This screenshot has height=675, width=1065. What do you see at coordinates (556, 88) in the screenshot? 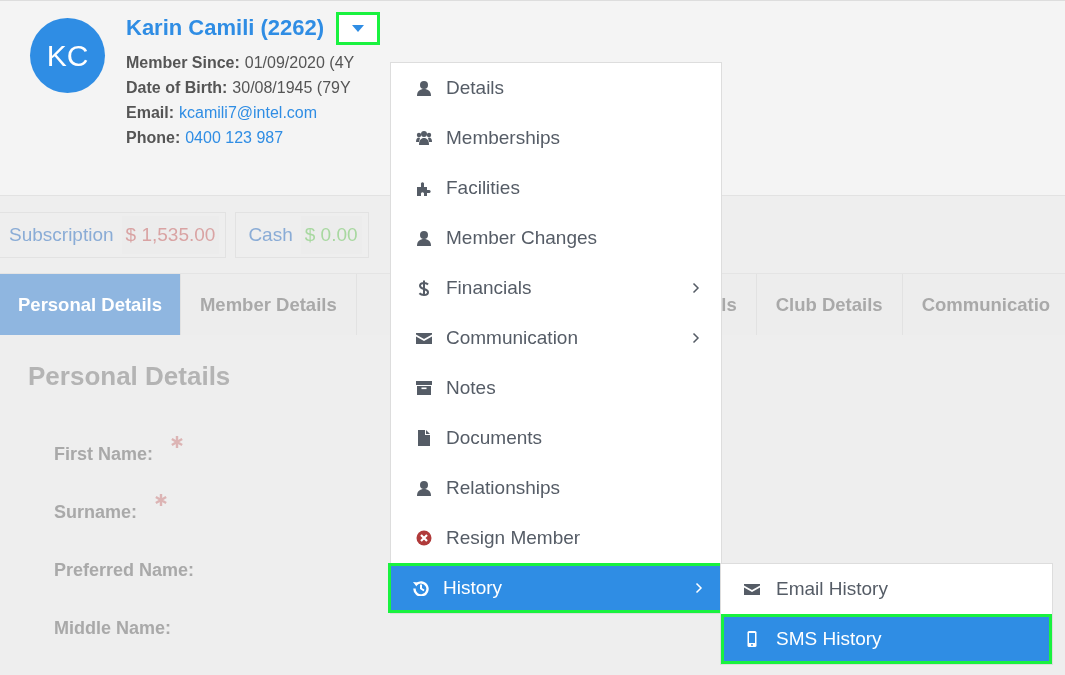
I see `menu-item: Details` at bounding box center [556, 88].